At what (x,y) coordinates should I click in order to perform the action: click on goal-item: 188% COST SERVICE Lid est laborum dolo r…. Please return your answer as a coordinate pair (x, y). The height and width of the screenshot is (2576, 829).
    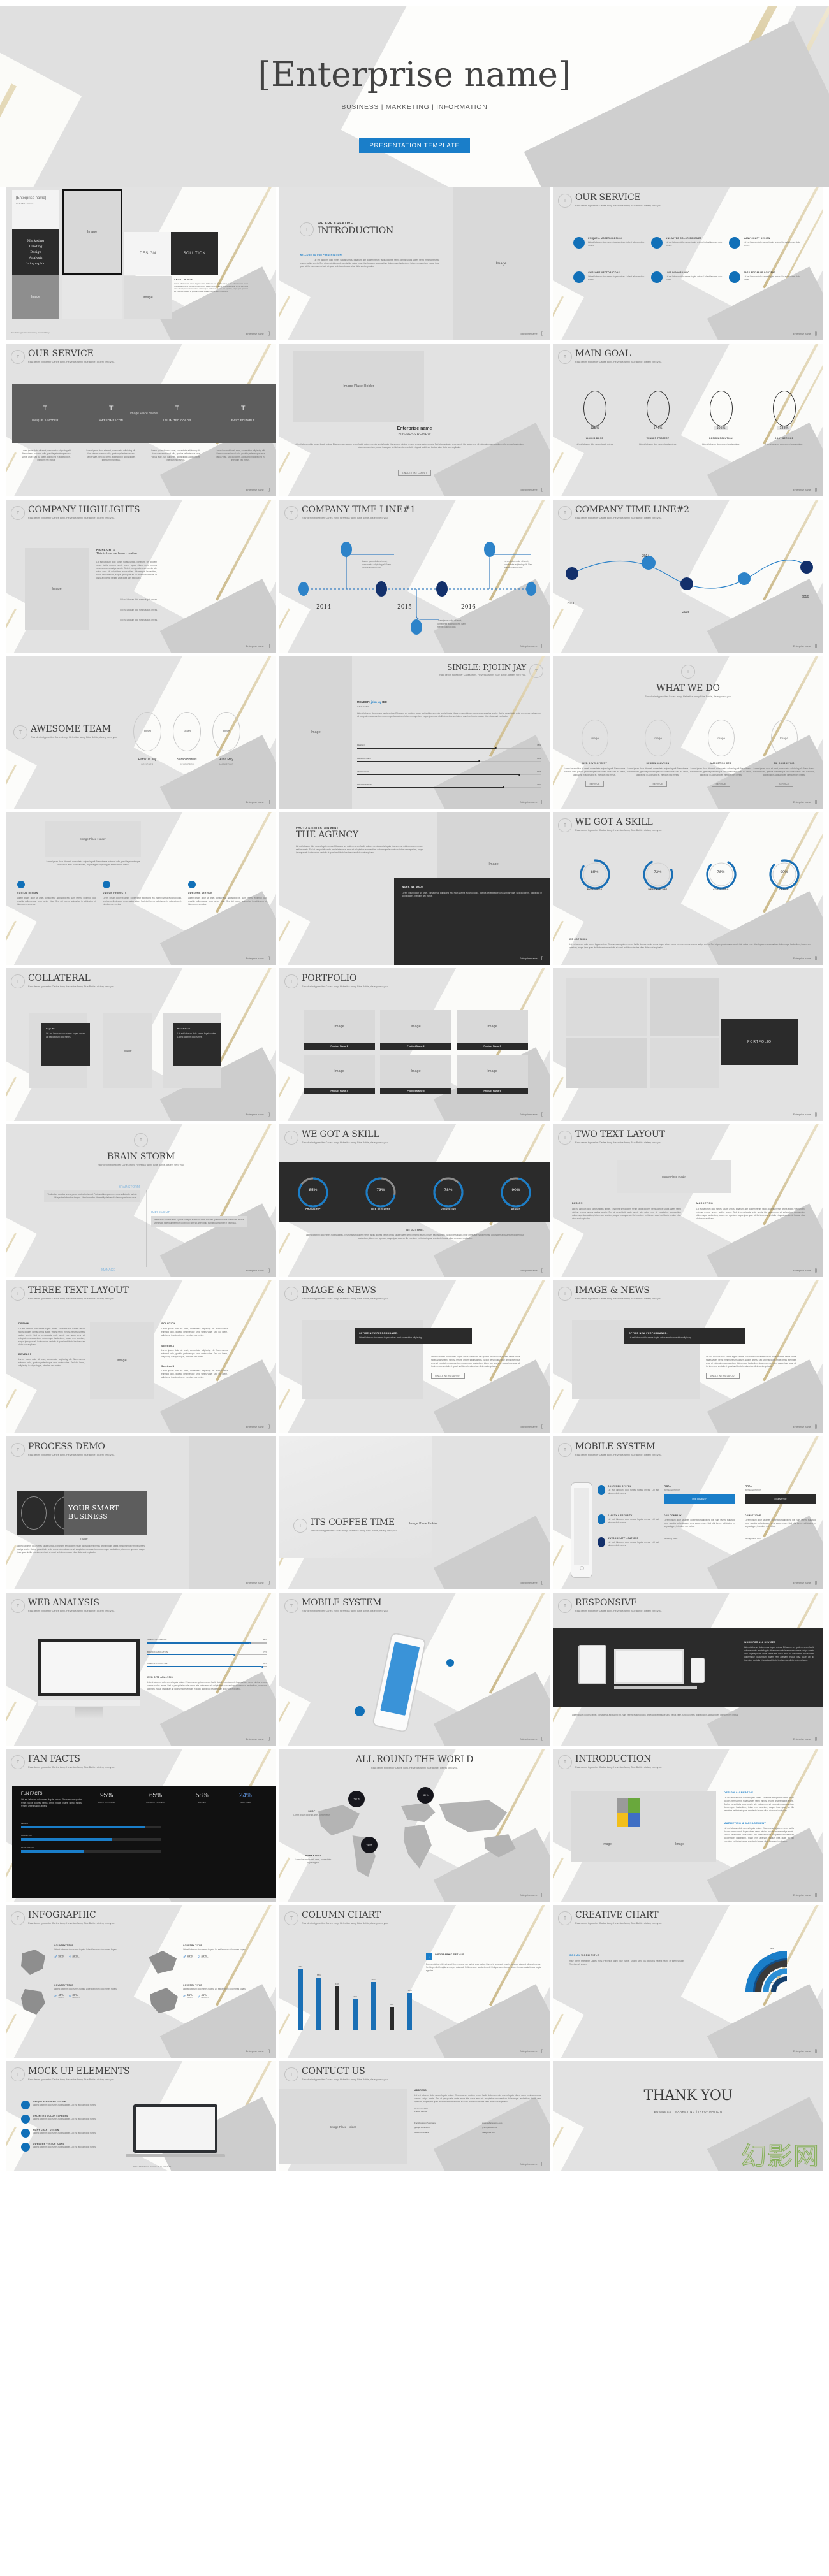
    Looking at the image, I should click on (784, 418).